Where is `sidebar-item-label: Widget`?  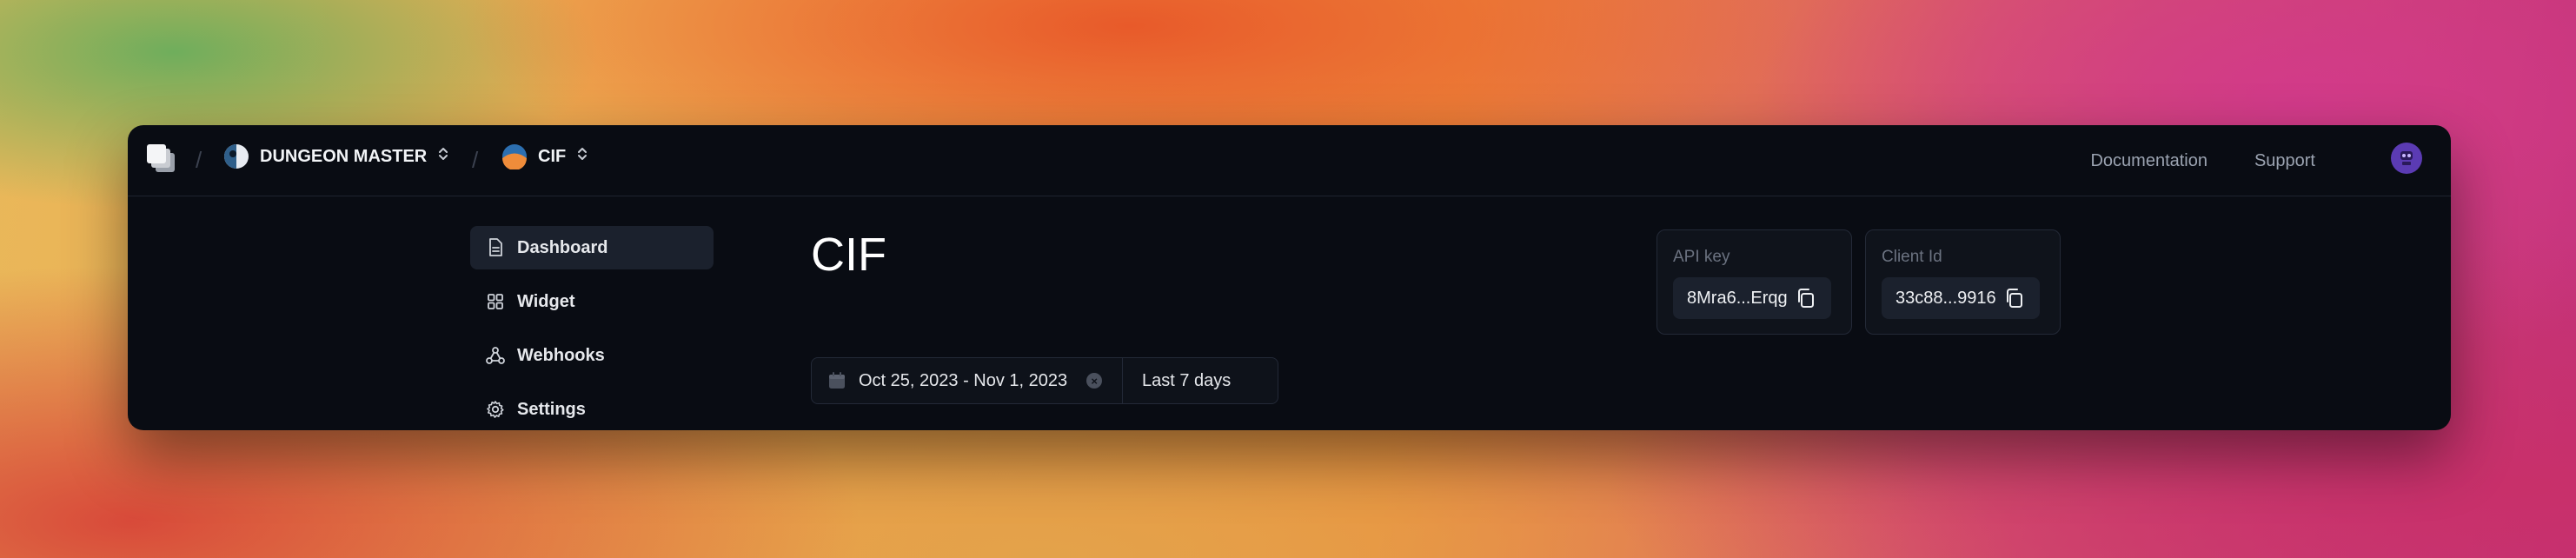
sidebar-item-label: Widget is located at coordinates (546, 301).